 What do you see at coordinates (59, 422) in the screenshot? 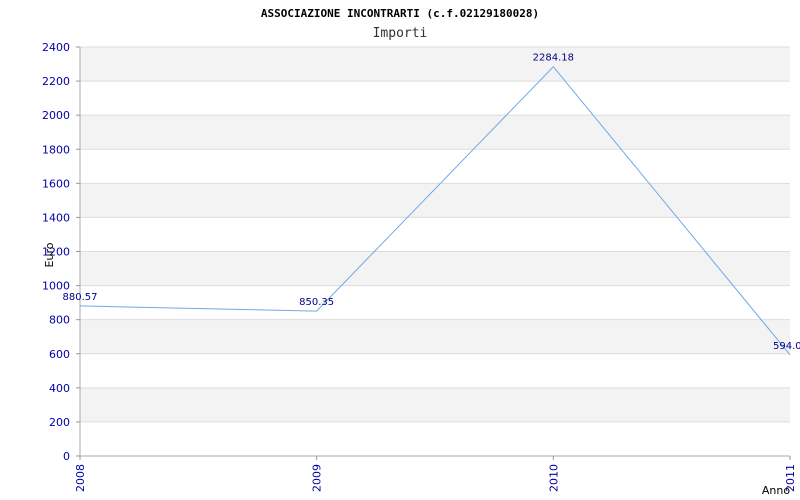
I see `y-tick-label: 200` at bounding box center [59, 422].